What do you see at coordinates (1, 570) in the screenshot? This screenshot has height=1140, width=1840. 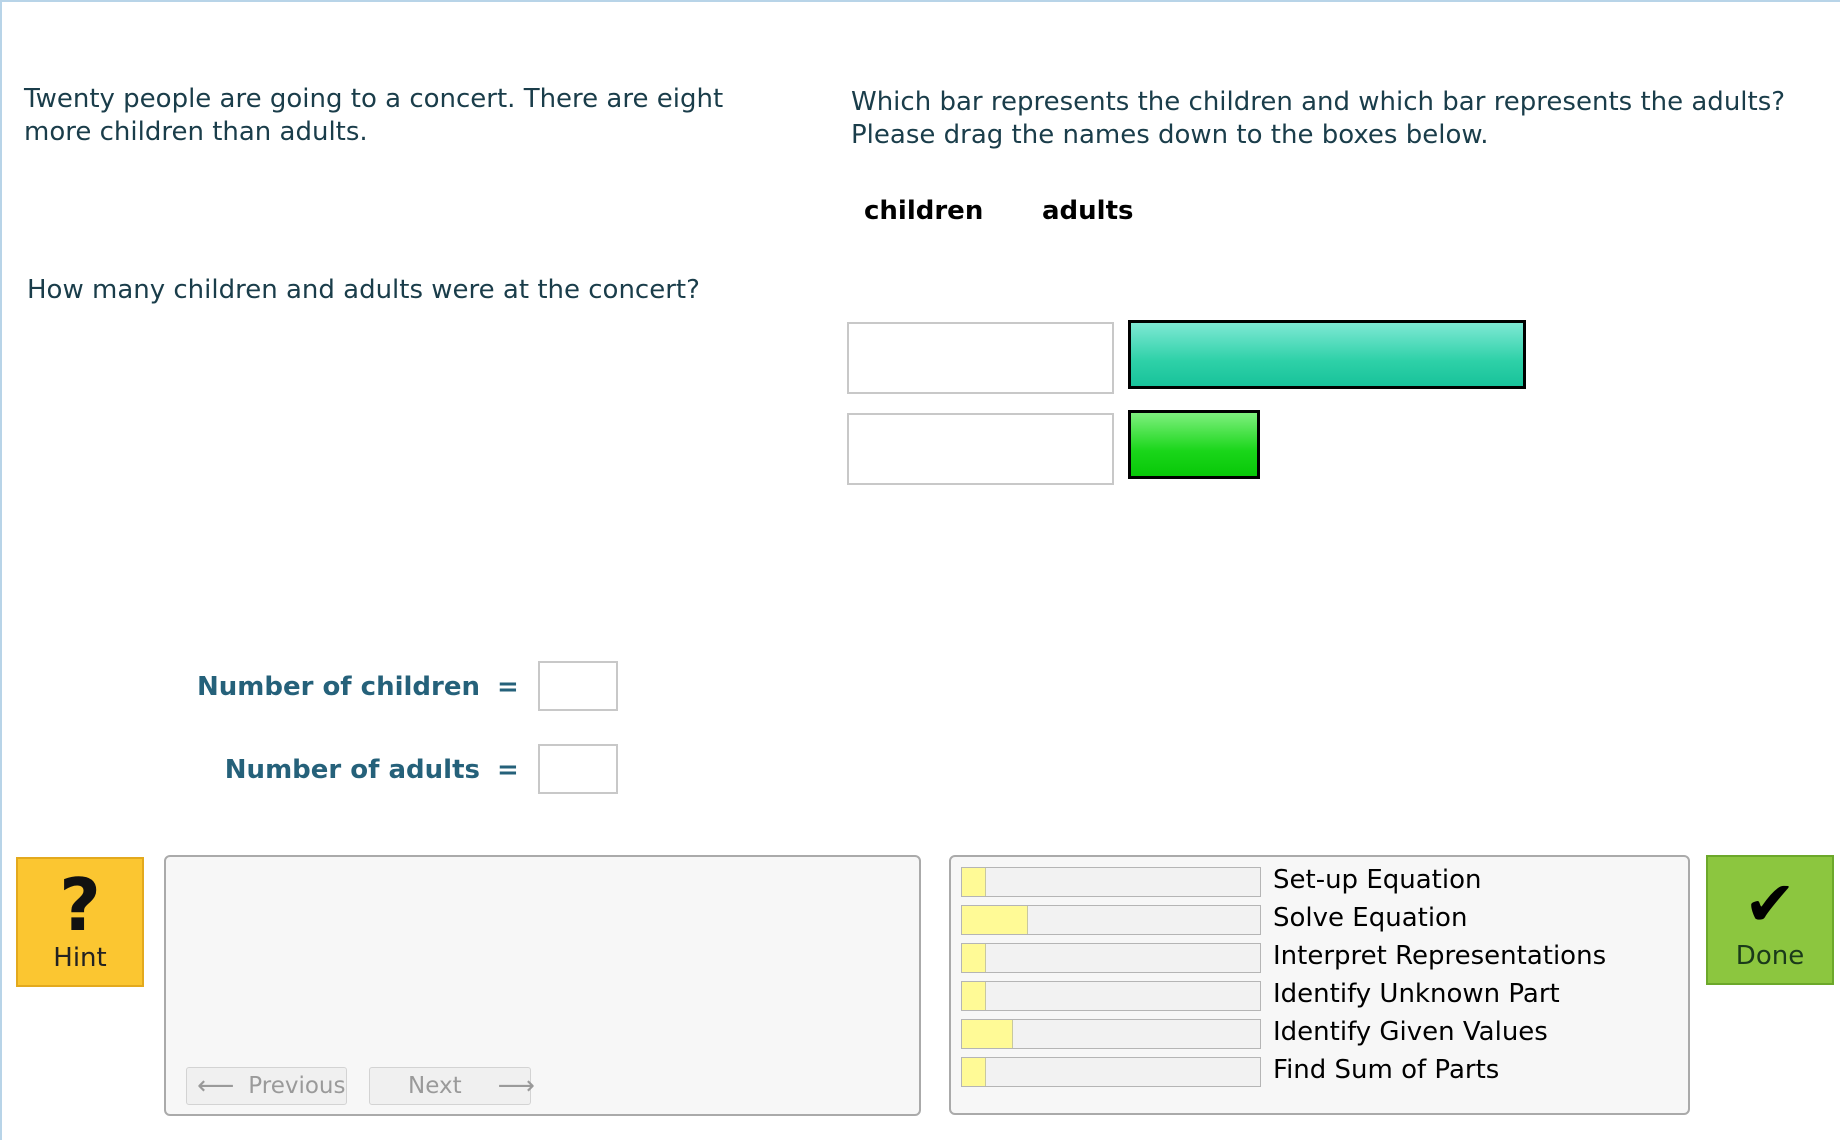 I see `window-left-border` at bounding box center [1, 570].